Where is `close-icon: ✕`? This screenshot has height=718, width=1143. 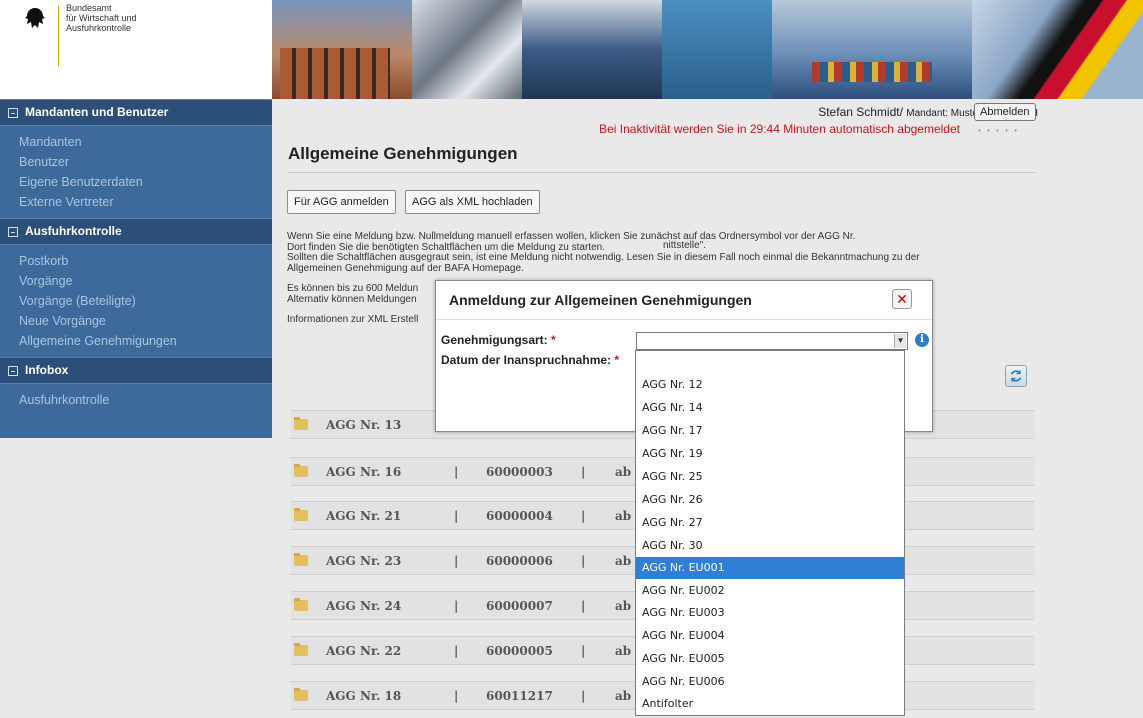 close-icon: ✕ is located at coordinates (902, 299).